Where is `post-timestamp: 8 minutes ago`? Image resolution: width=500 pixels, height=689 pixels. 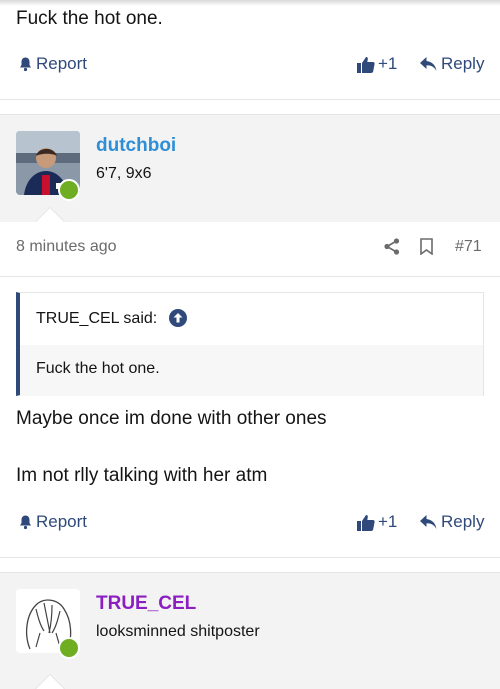
post-timestamp: 8 minutes ago is located at coordinates (66, 247).